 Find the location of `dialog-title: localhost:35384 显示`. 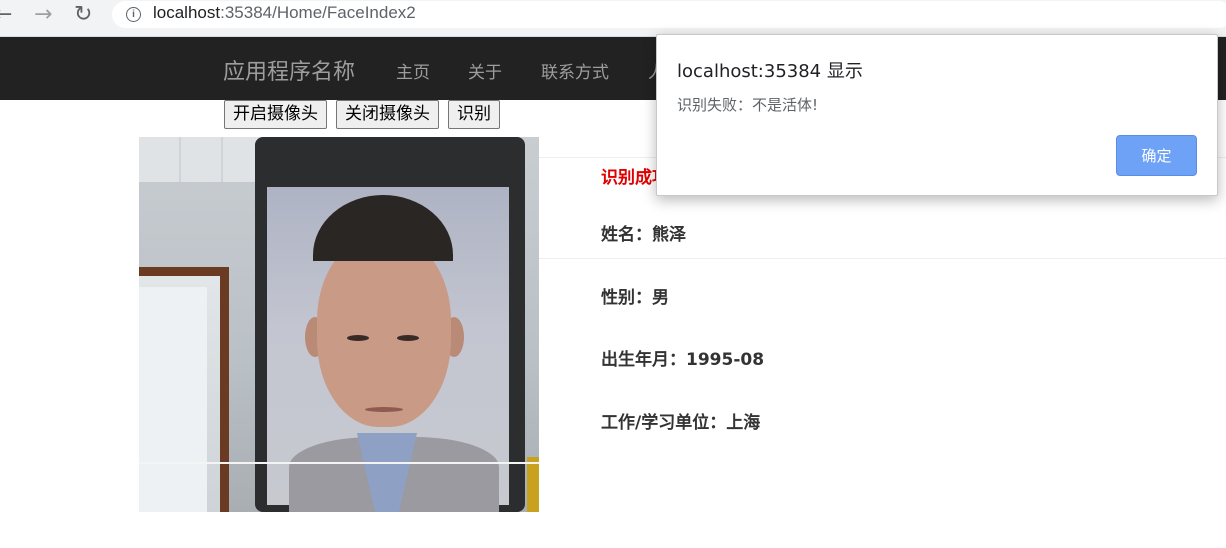

dialog-title: localhost:35384 显示 is located at coordinates (770, 71).